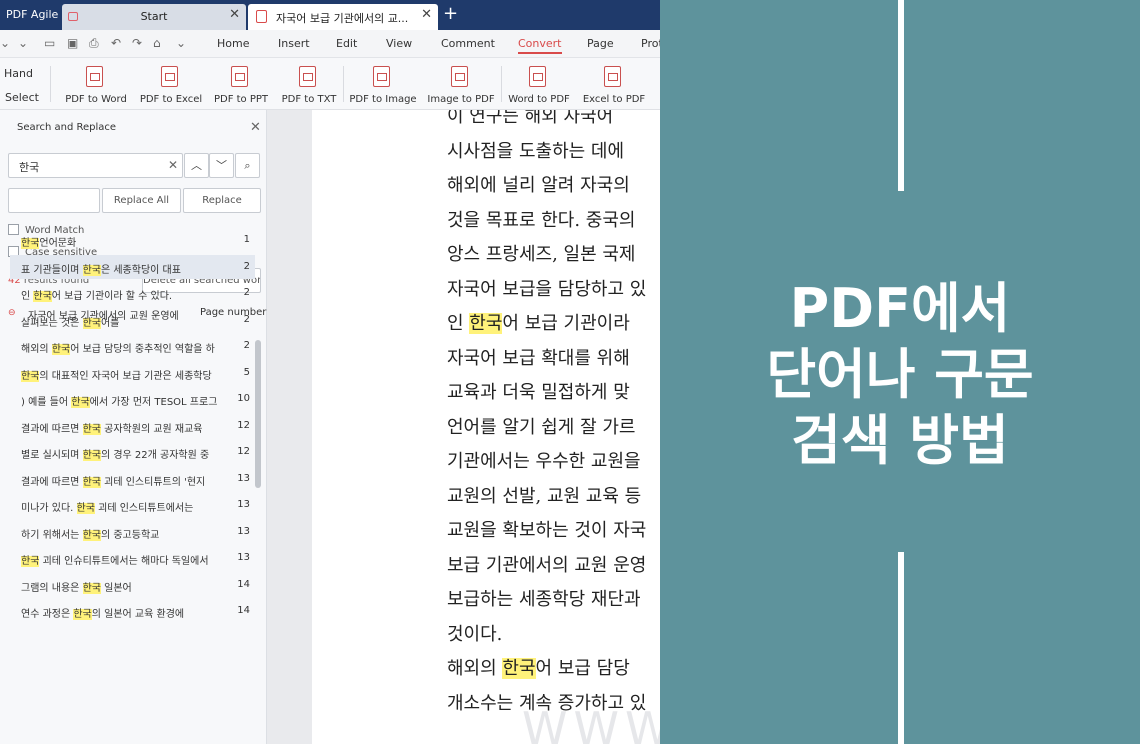 This screenshot has width=1140, height=744. I want to click on next-result-button: ﹀, so click(221, 165).